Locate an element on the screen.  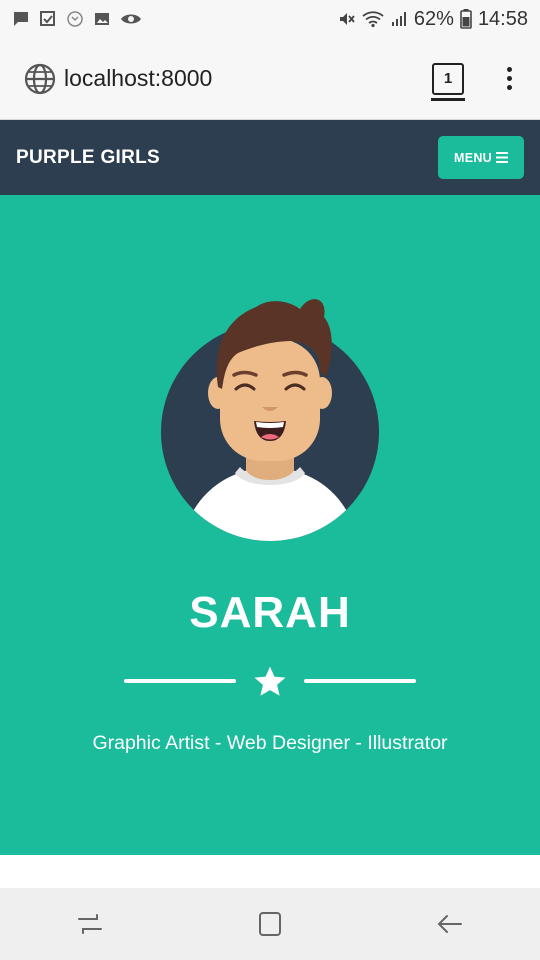
divider-line-right is located at coordinates (360, 681).